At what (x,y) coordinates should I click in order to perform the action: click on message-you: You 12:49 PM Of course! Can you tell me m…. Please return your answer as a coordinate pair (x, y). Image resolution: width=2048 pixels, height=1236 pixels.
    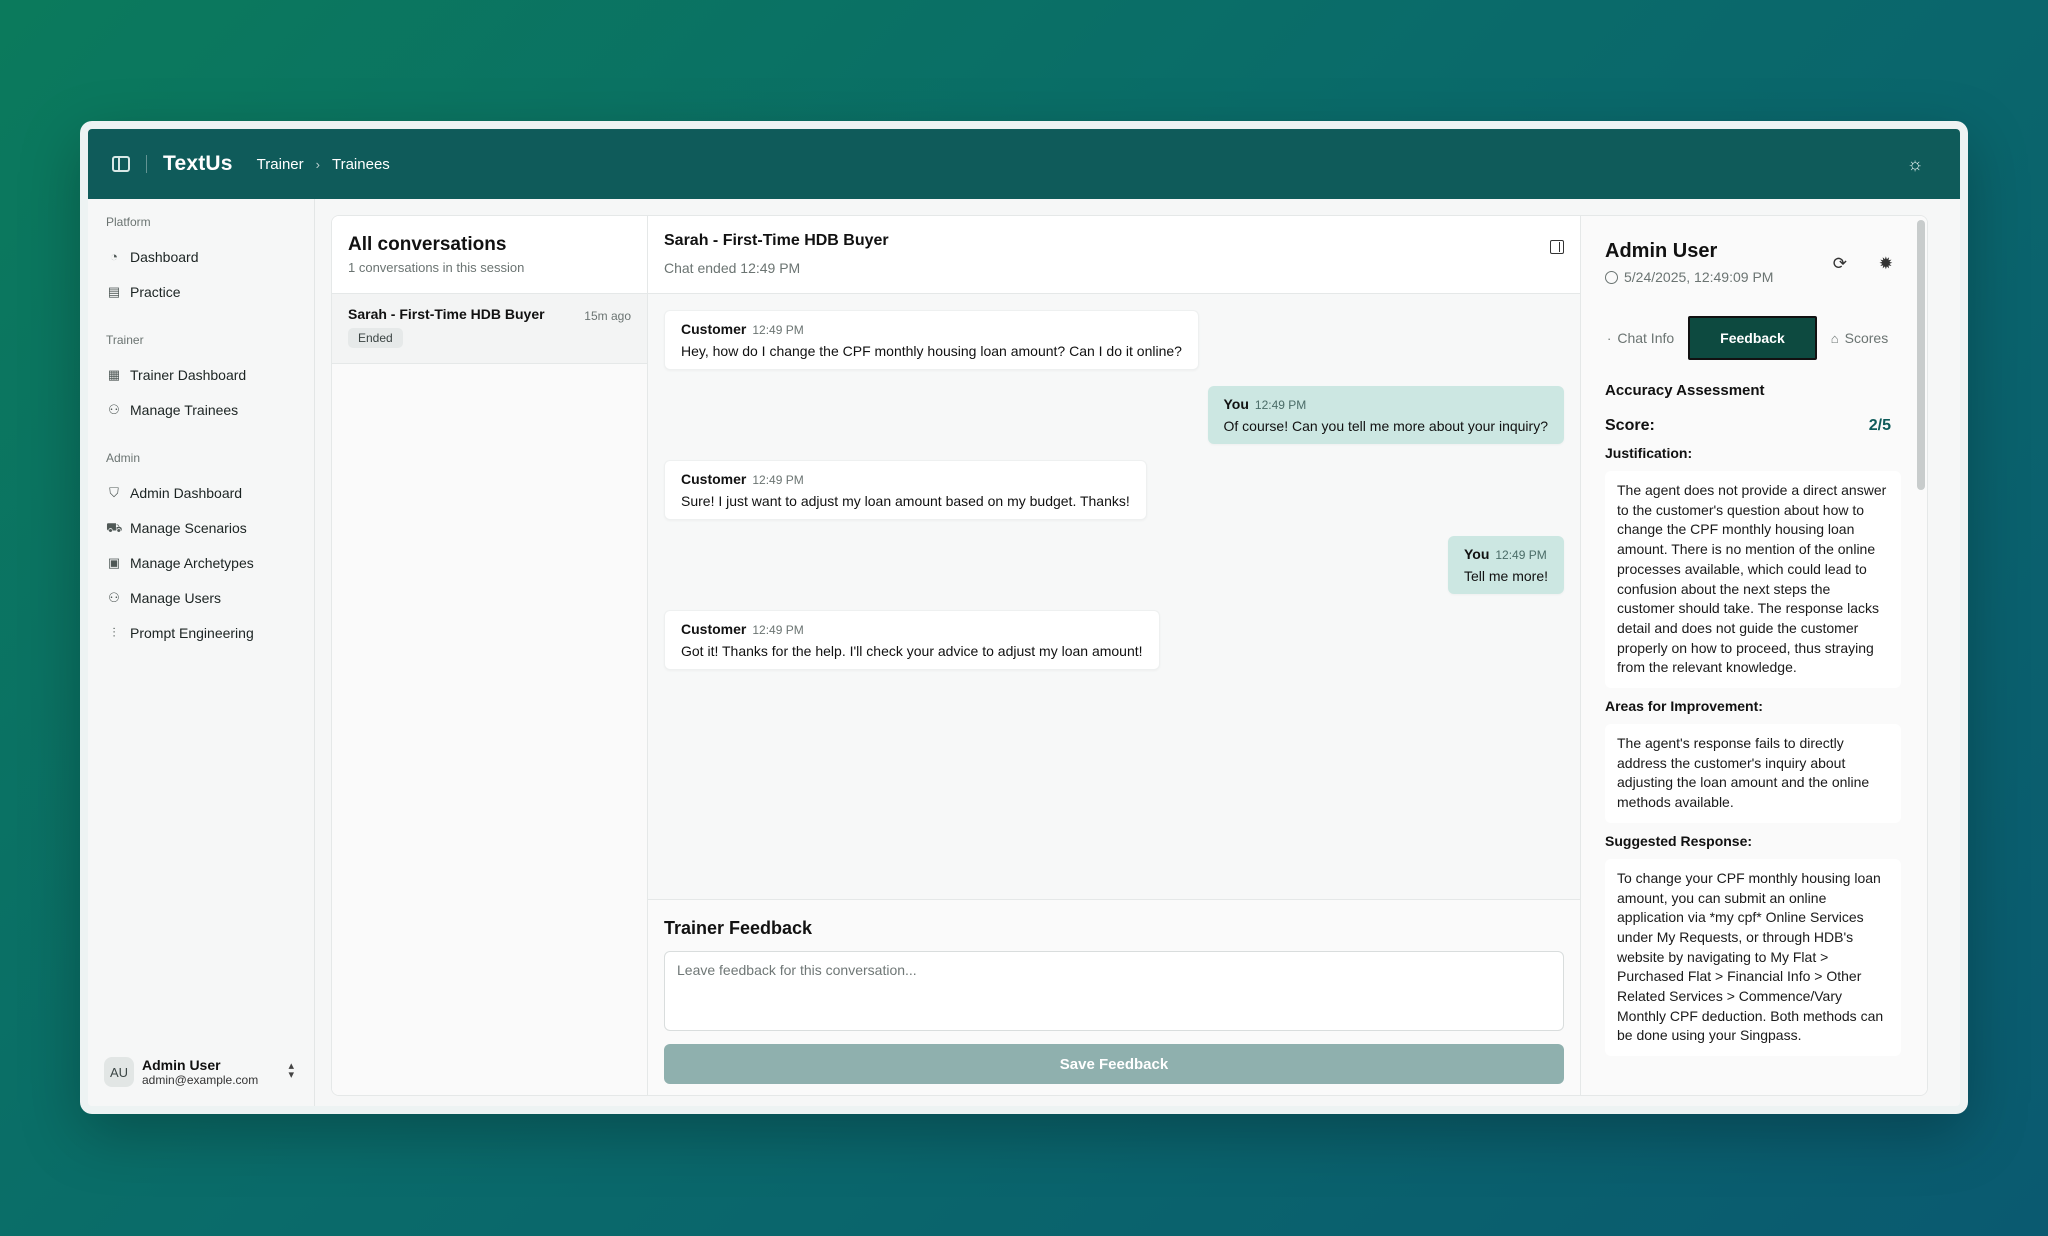
    Looking at the image, I should click on (1385, 415).